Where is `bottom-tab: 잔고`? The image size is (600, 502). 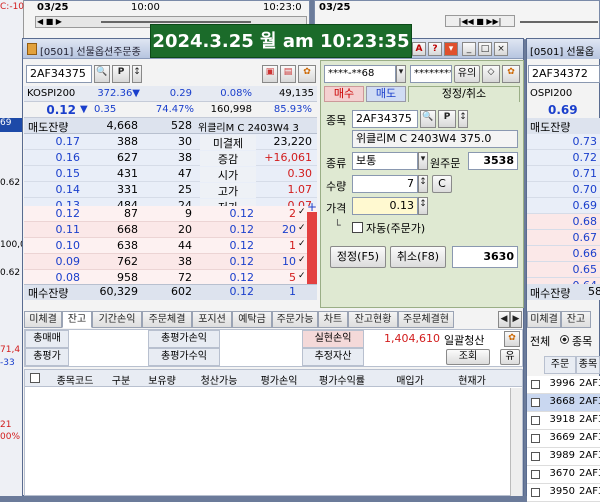 bottom-tab: 잔고 is located at coordinates (77, 319).